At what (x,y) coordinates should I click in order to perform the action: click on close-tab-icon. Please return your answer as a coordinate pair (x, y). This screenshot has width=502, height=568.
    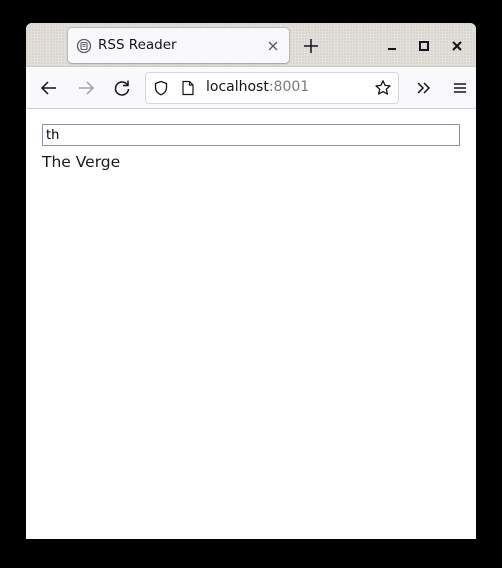
    Looking at the image, I should click on (273, 46).